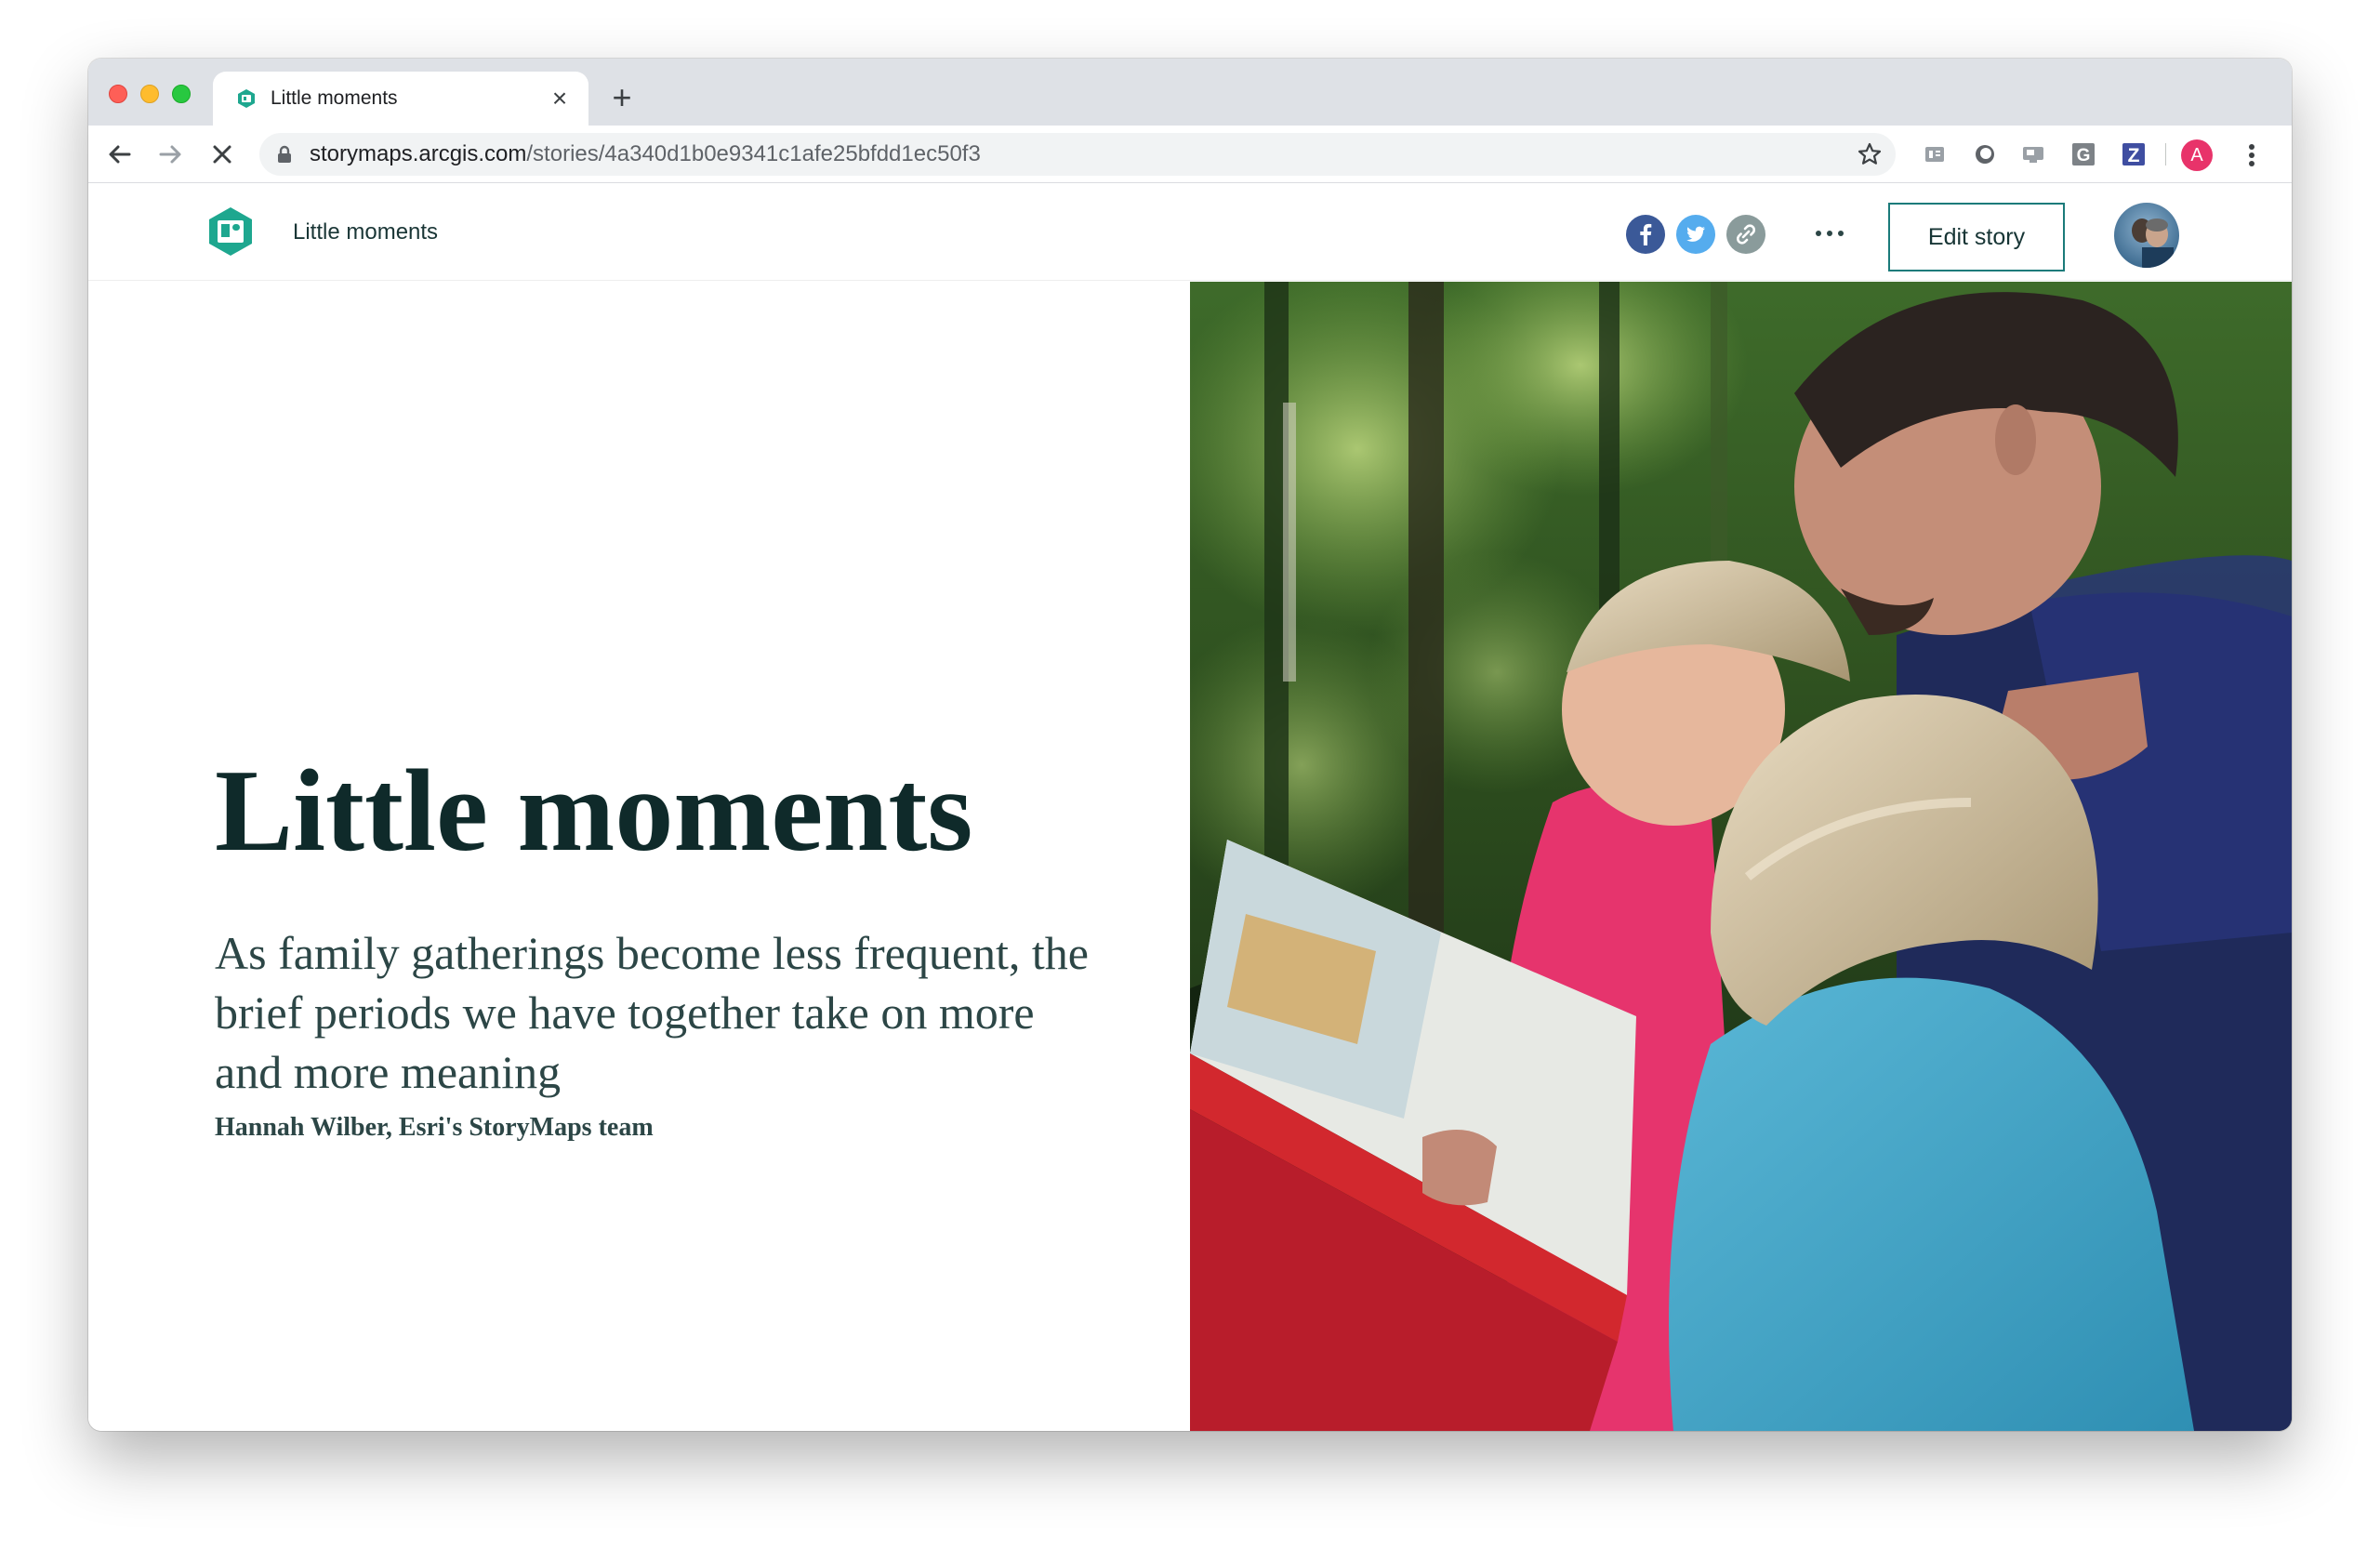 This screenshot has height=1549, width=2380. I want to click on svg-text: G, so click(2084, 155).